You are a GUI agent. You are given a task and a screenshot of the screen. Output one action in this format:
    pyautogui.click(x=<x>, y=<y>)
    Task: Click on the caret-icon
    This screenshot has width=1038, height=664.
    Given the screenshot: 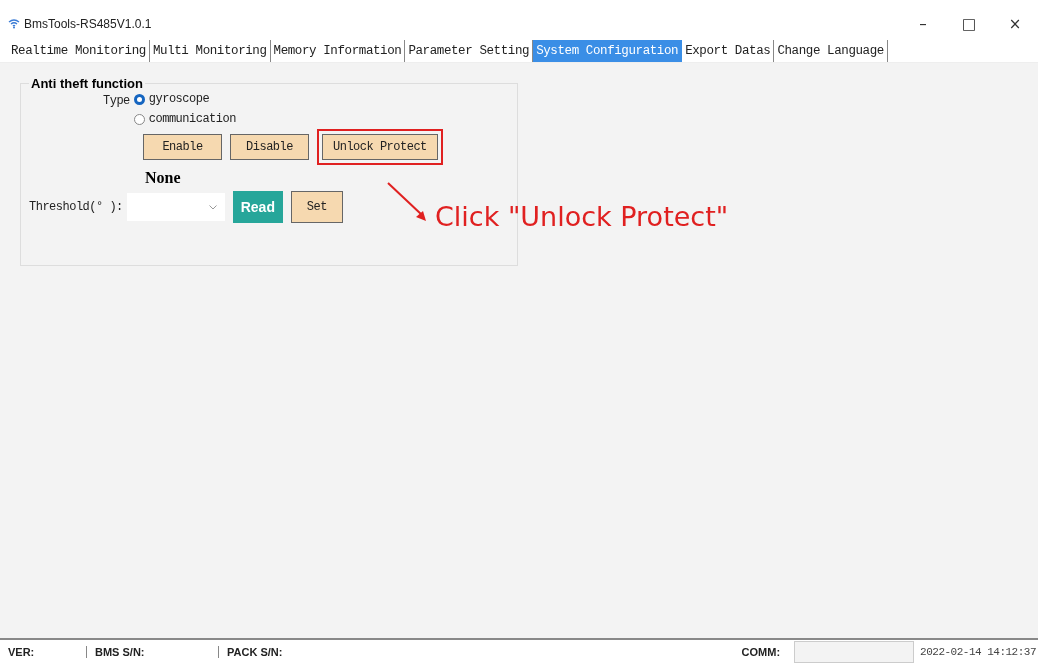 What is the action you would take?
    pyautogui.click(x=212, y=207)
    